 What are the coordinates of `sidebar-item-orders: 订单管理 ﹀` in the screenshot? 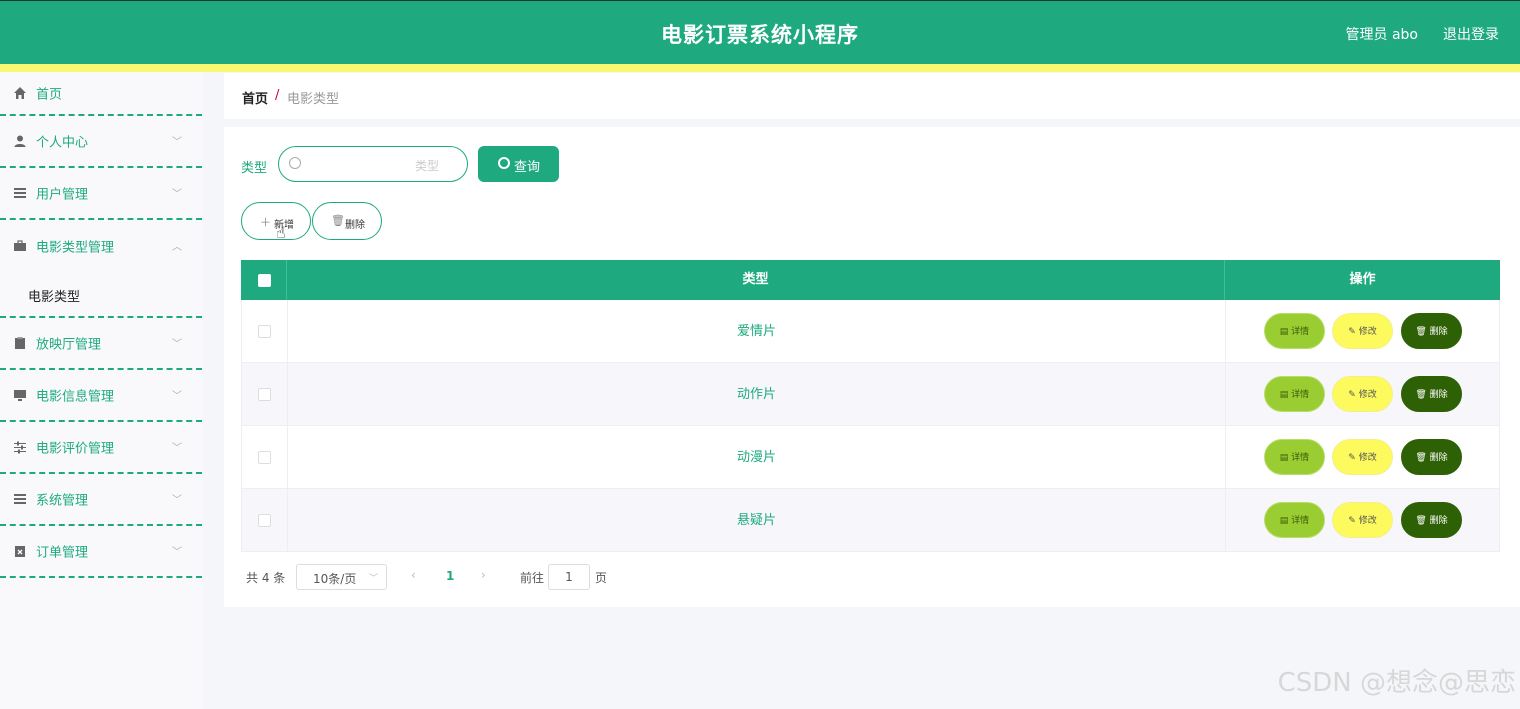 It's located at (101, 552).